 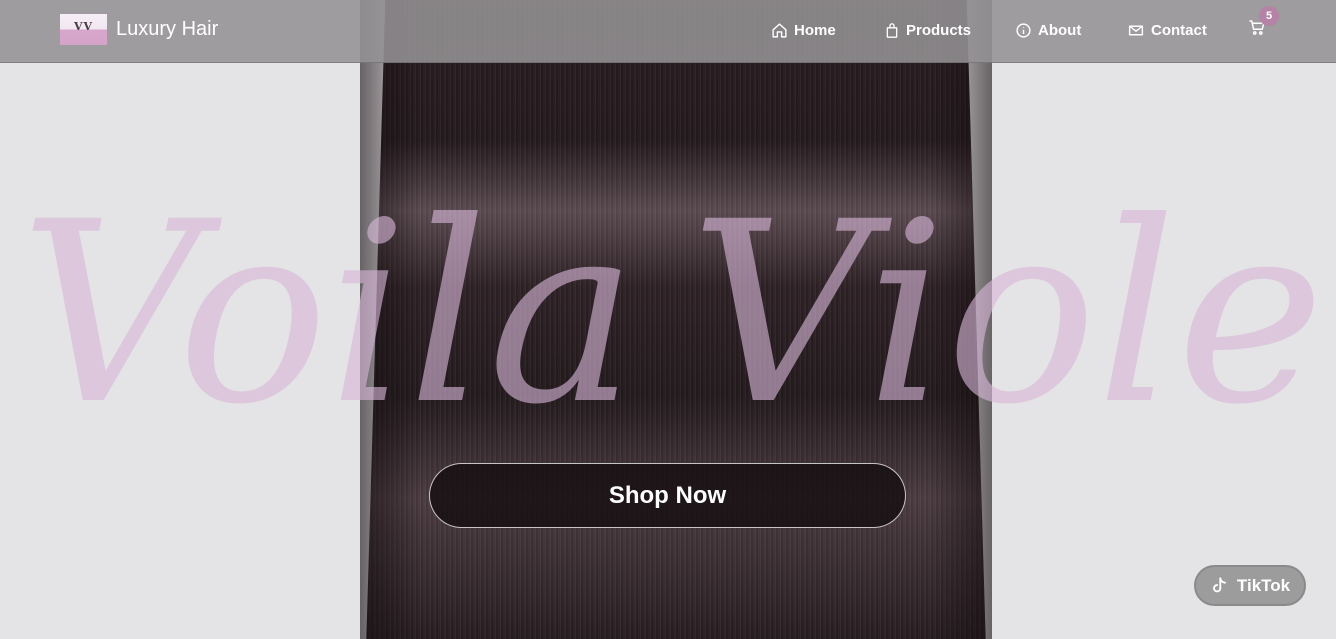 What do you see at coordinates (892, 30) in the screenshot?
I see `shopping-bag-icon` at bounding box center [892, 30].